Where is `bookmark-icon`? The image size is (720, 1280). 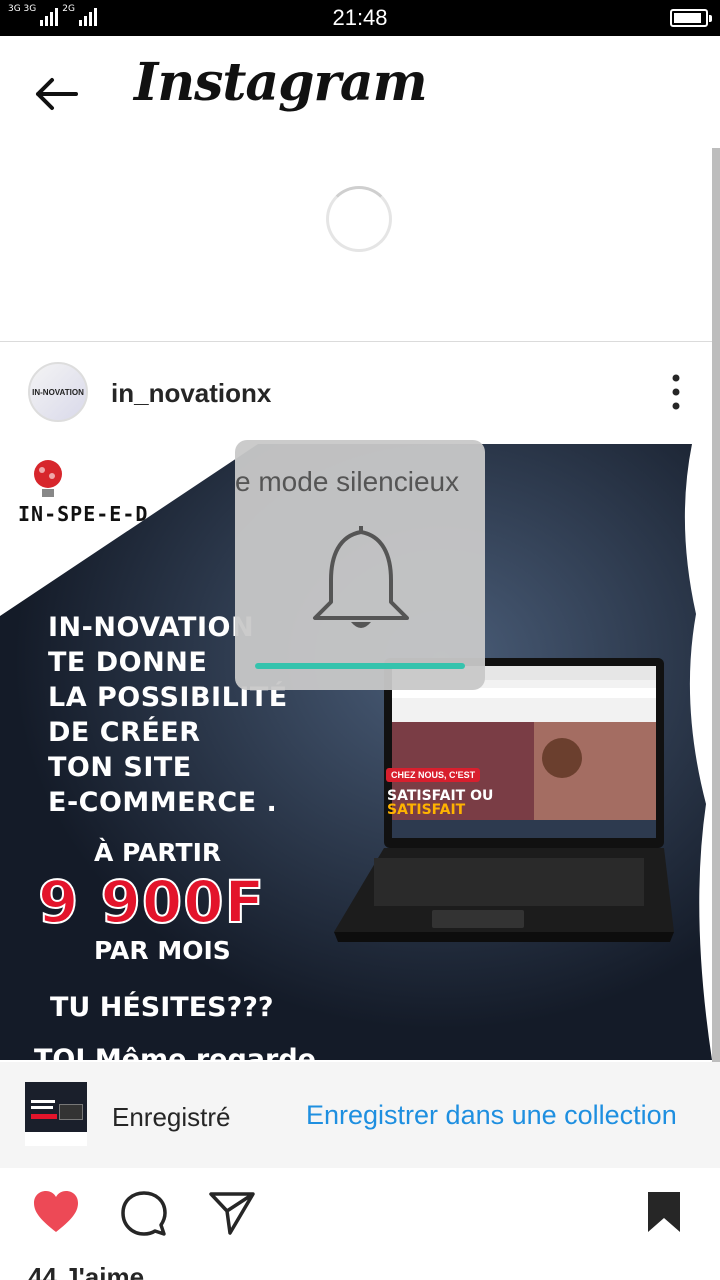
bookmark-icon is located at coordinates (664, 1212).